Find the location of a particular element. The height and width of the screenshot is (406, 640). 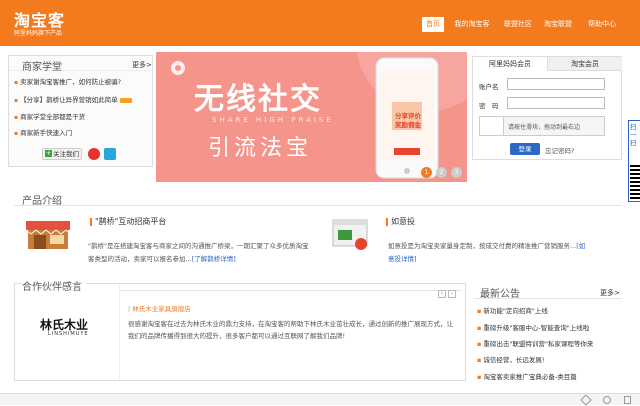

hot-badge is located at coordinates (125, 100).